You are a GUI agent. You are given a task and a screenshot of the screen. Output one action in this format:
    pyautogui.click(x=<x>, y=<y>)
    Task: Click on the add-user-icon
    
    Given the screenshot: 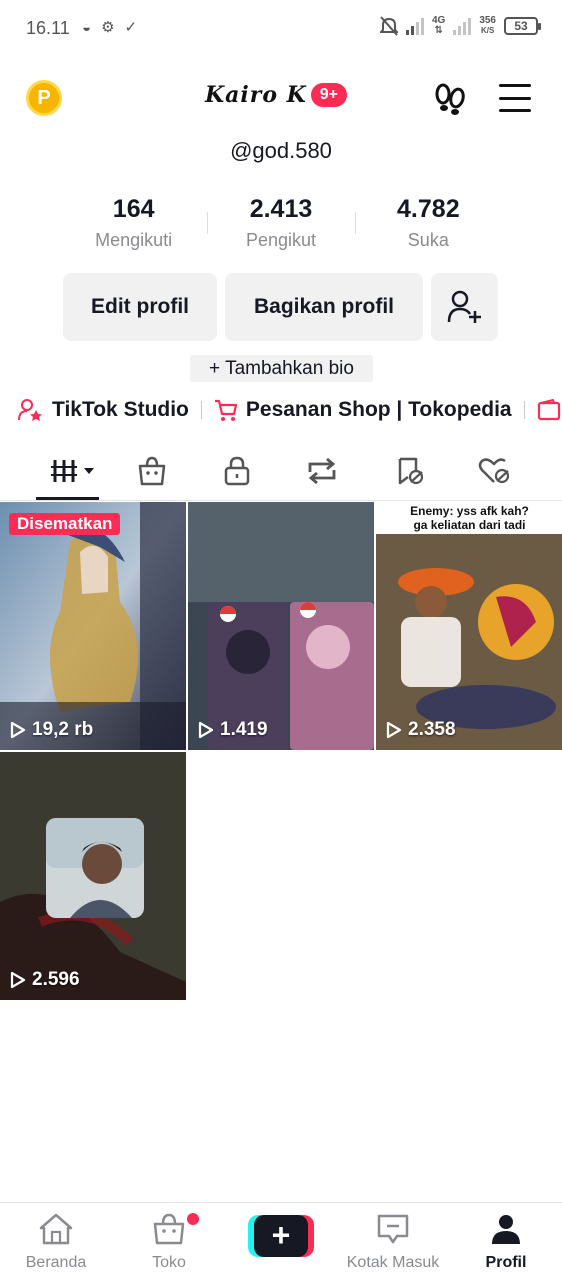 What is the action you would take?
    pyautogui.click(x=464, y=306)
    